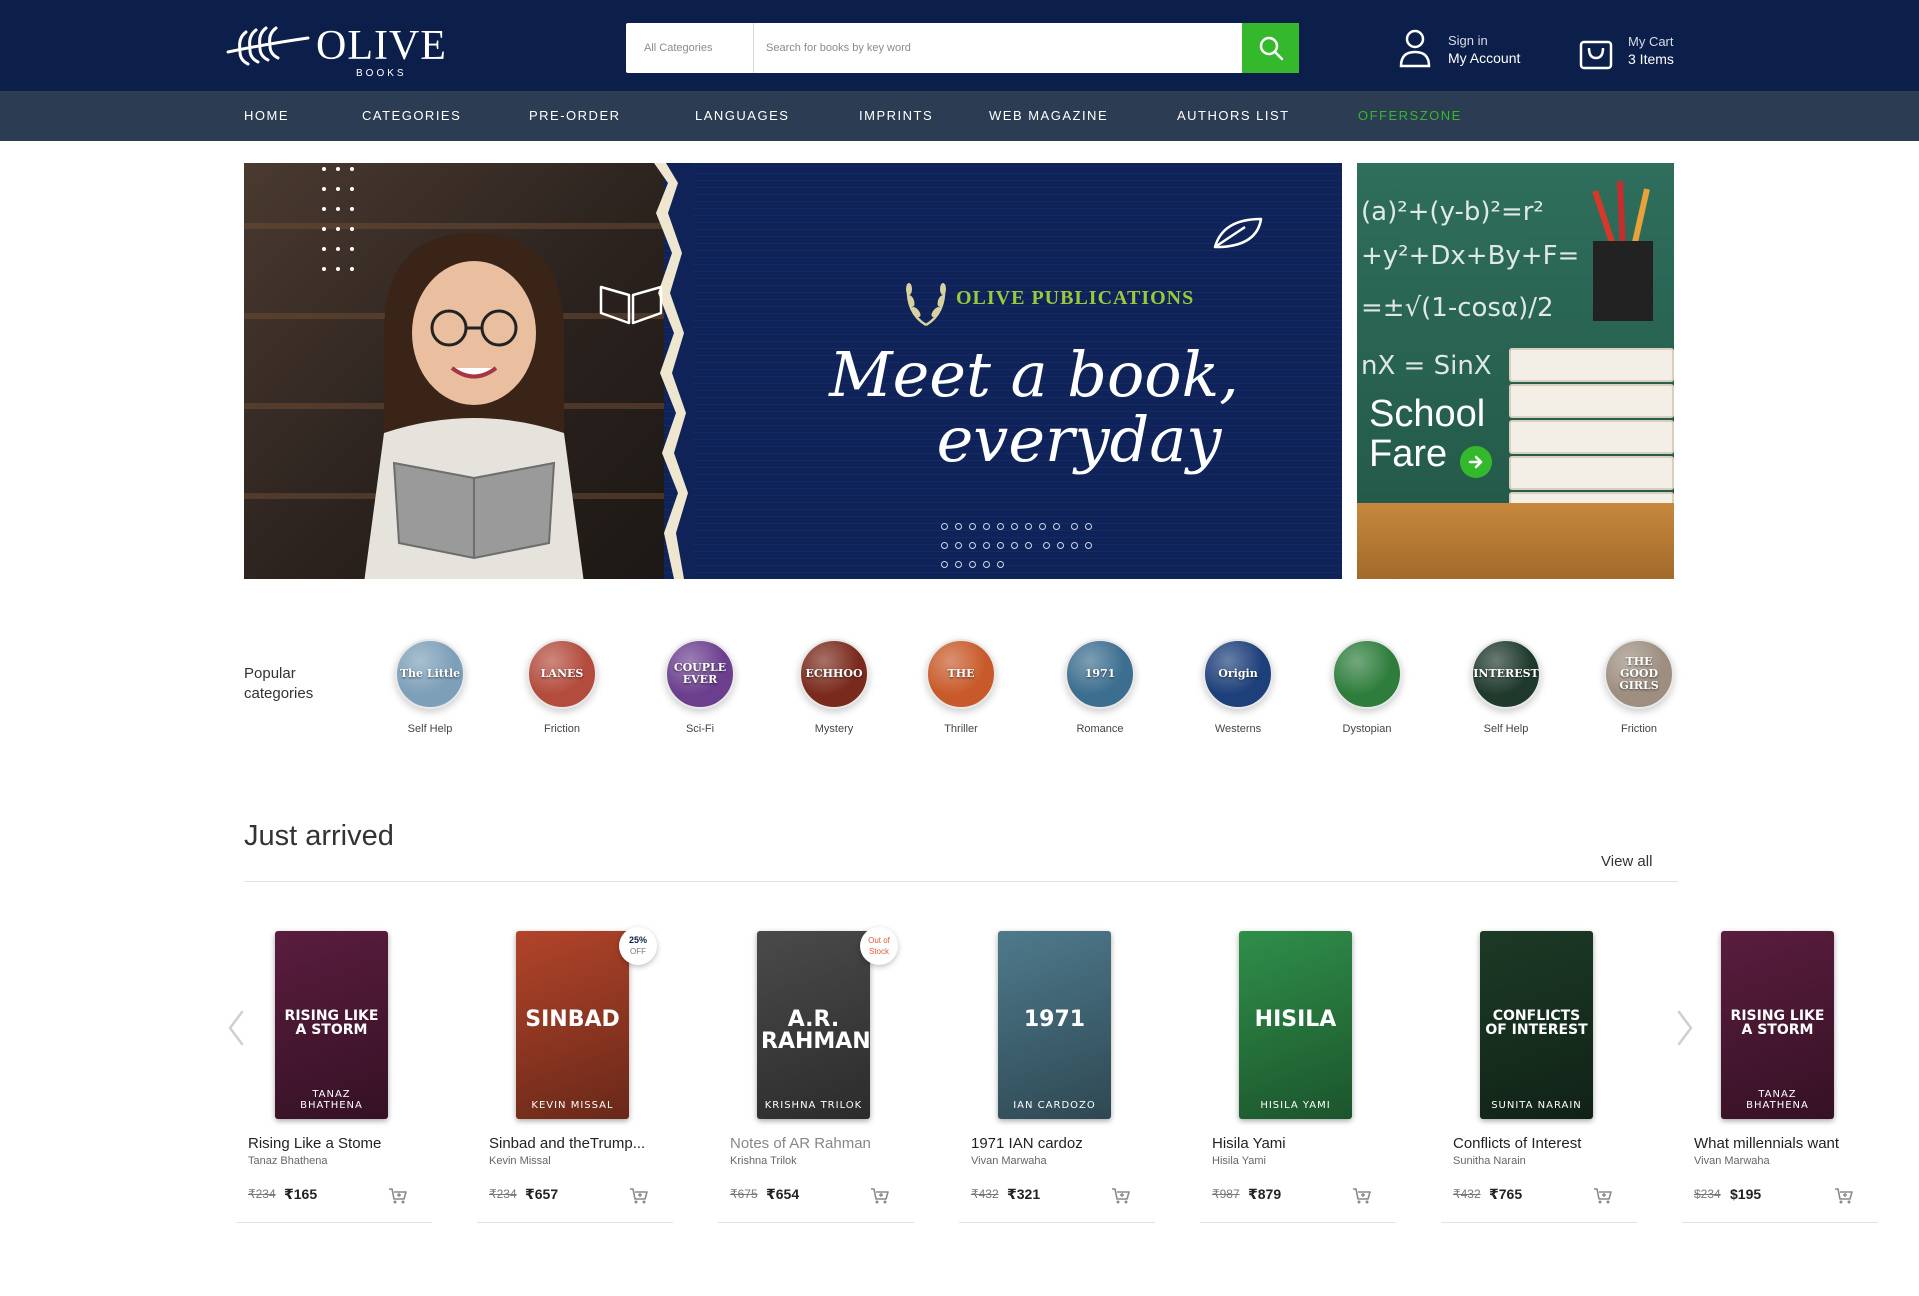  Describe the element at coordinates (1651, 41) in the screenshot. I see `my-cart-label: My Cart` at that location.